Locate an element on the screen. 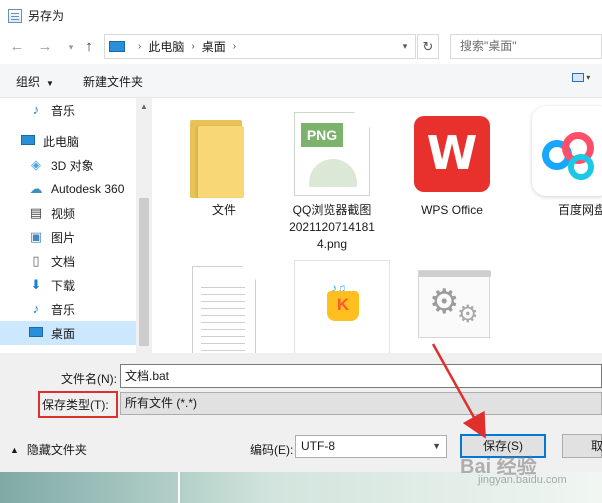 The height and width of the screenshot is (503, 602). save-as-window-icon is located at coordinates (15, 15).